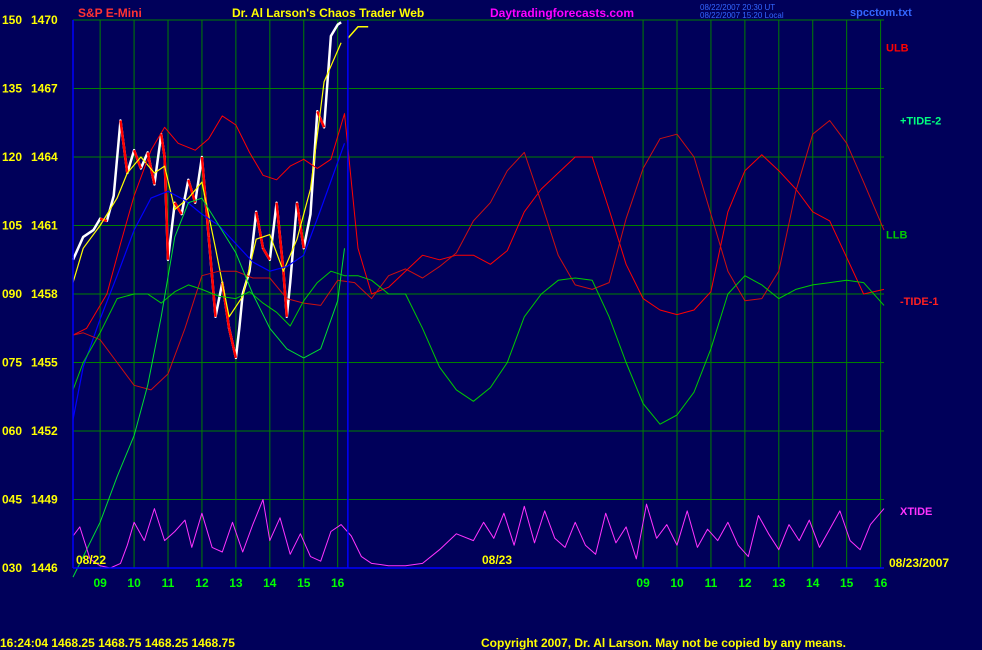  What do you see at coordinates (207, 180) in the screenshot?
I see `series-line-average` at bounding box center [207, 180].